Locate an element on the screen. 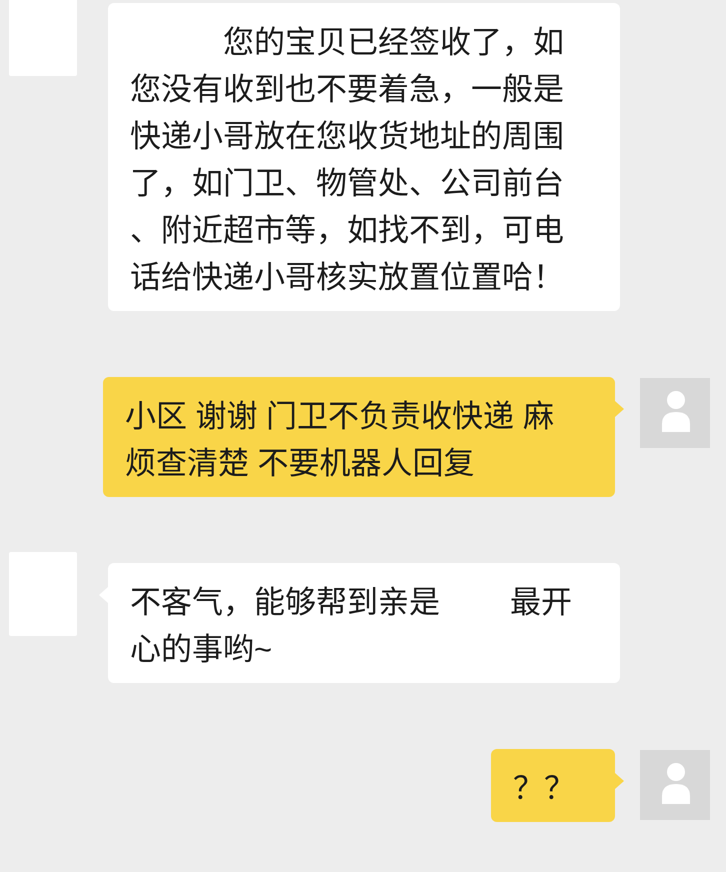 The width and height of the screenshot is (726, 872). message-text: ？？ is located at coordinates (544, 789).